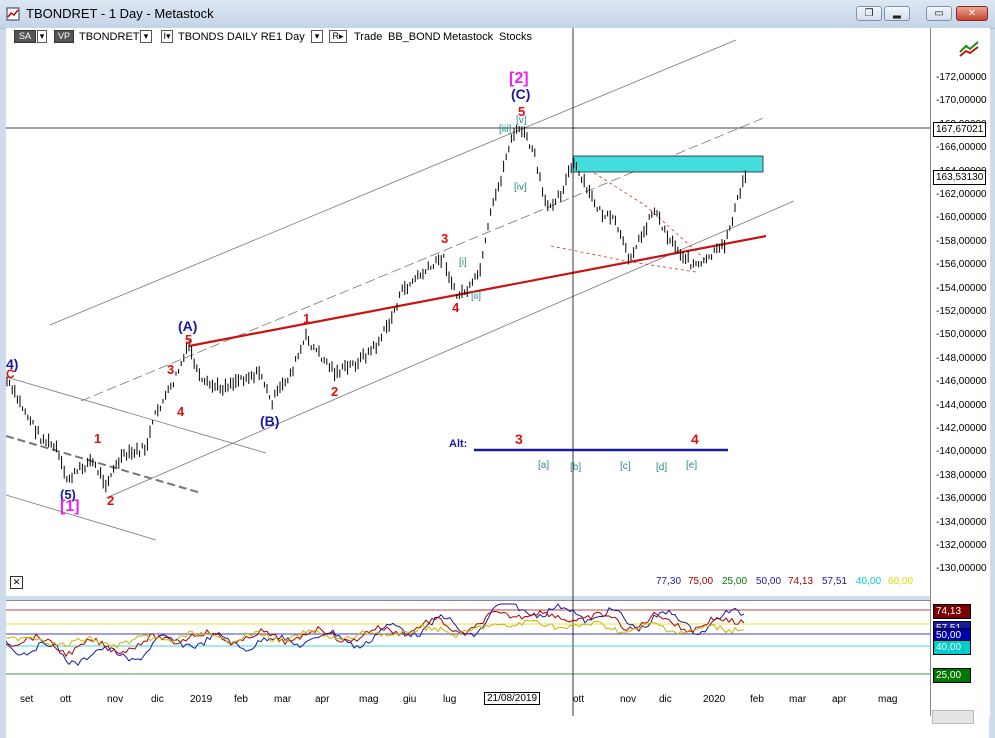 The height and width of the screenshot is (738, 995). What do you see at coordinates (701, 581) in the screenshot?
I see `ind-val-2: 75,00` at bounding box center [701, 581].